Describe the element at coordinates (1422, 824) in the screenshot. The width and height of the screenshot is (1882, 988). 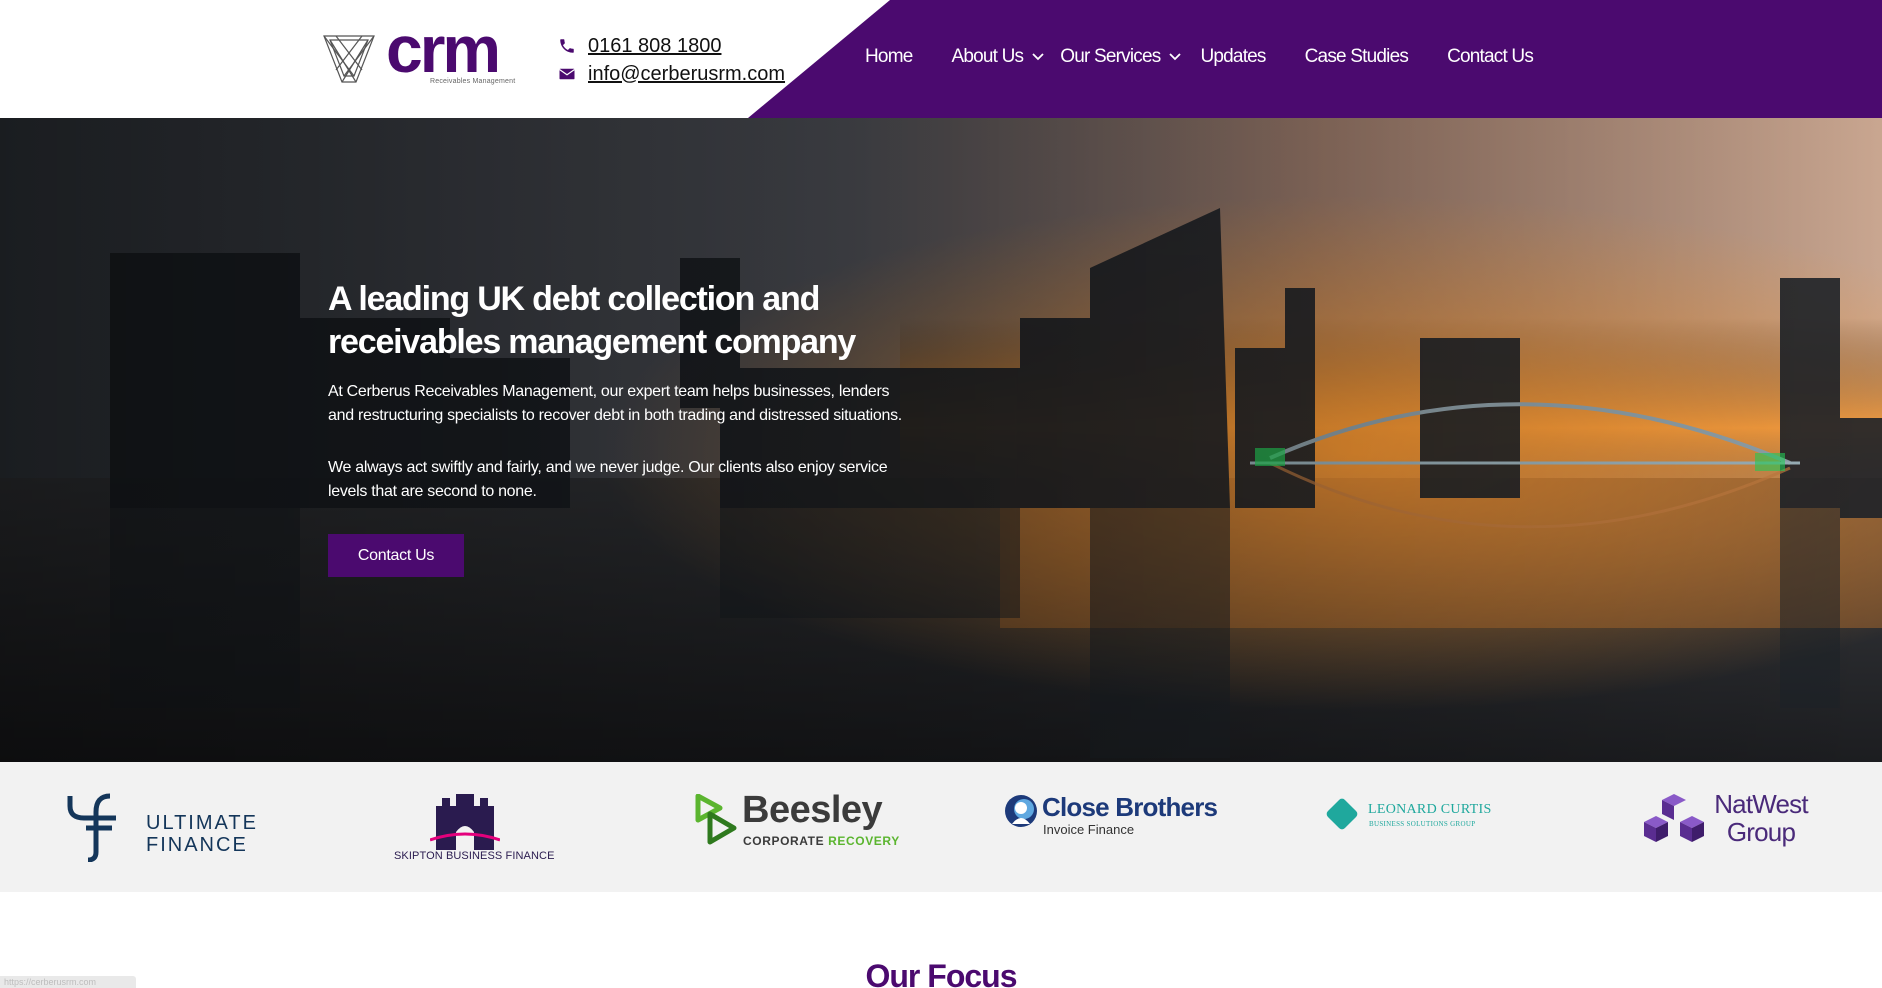
I see `leonard-curtis-sub: BUSINESS SOLUTIONS GROUP` at that location.